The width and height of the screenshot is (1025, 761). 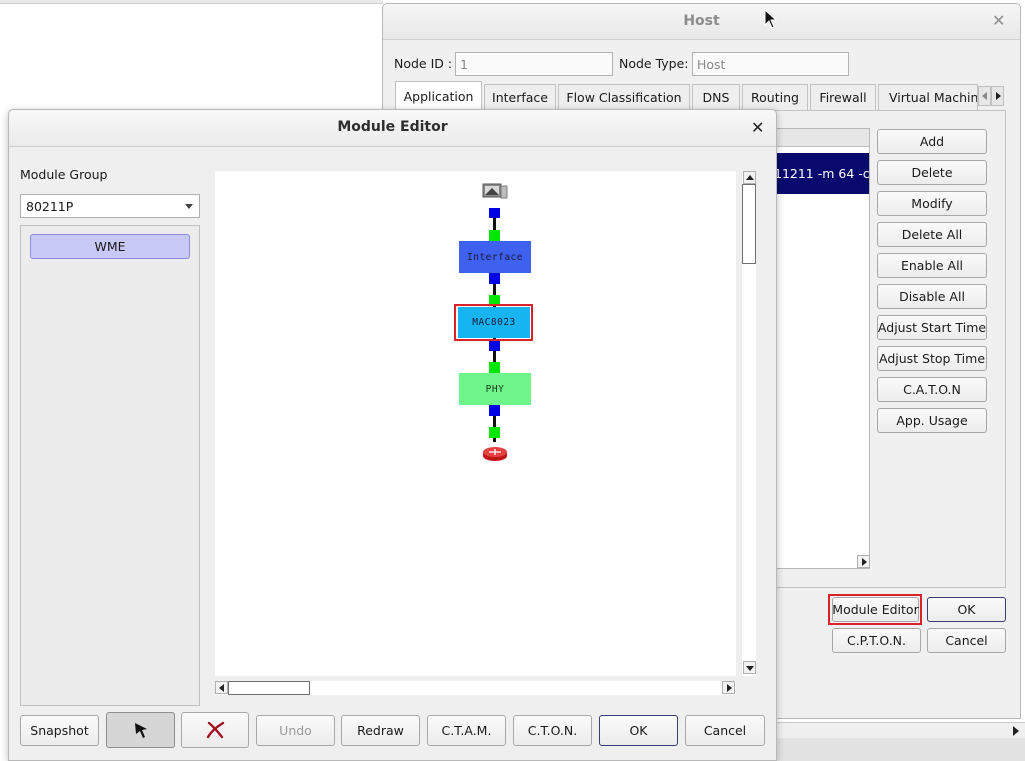 What do you see at coordinates (110, 465) in the screenshot?
I see `module-list-panel: WME` at bounding box center [110, 465].